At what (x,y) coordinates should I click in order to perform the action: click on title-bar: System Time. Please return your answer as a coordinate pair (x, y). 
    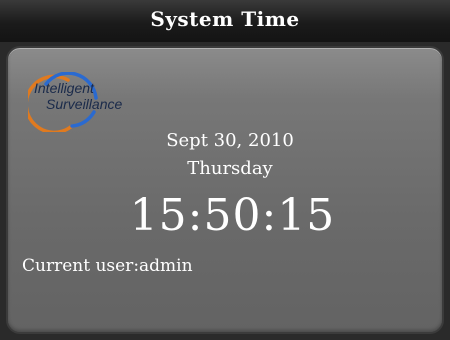
    Looking at the image, I should click on (225, 21).